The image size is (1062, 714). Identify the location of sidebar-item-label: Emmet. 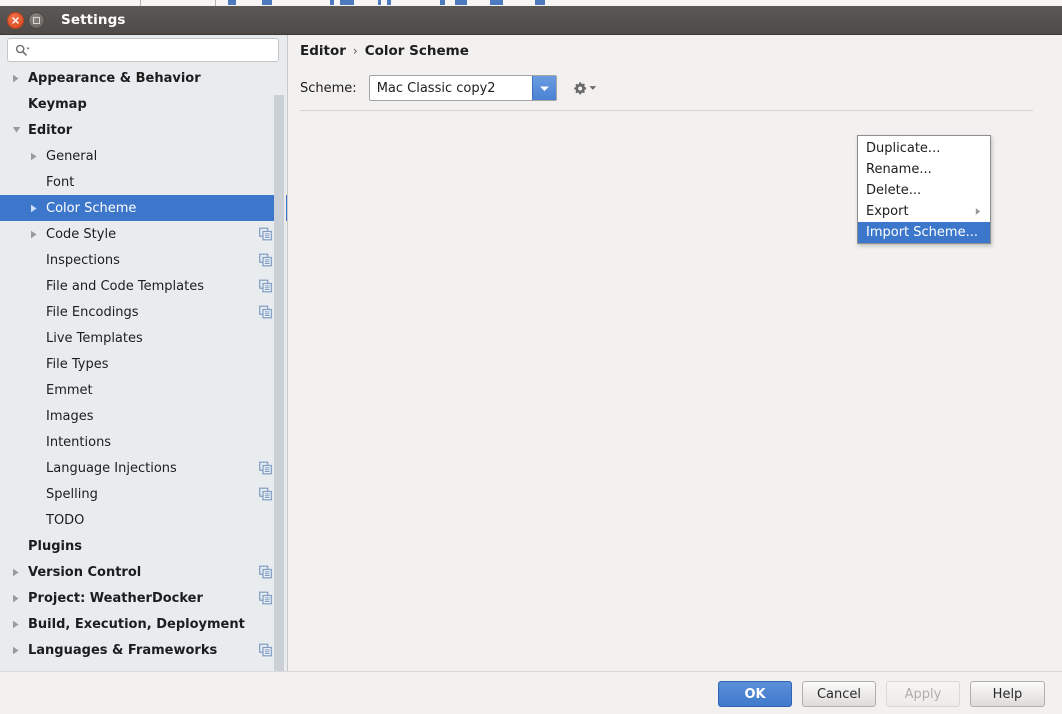
(69, 390).